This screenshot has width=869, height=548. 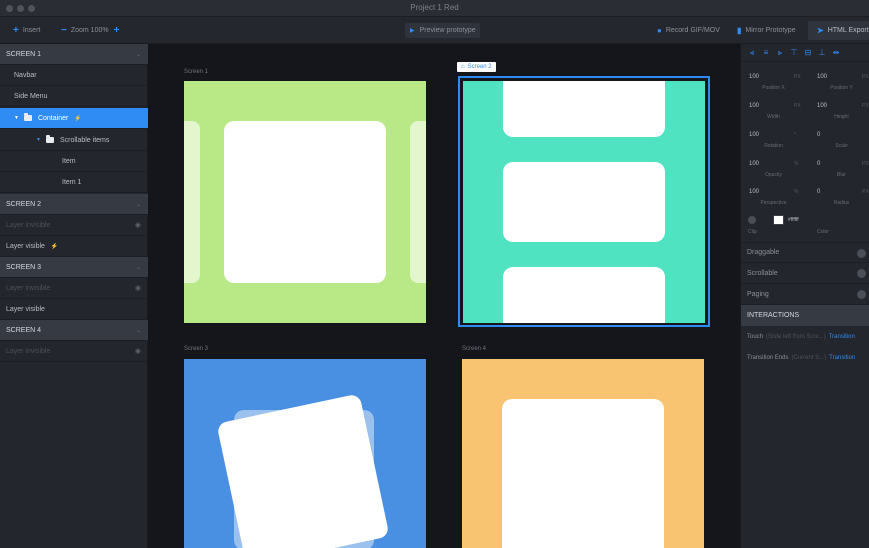 I want to click on screen-1-frame, so click(x=305, y=202).